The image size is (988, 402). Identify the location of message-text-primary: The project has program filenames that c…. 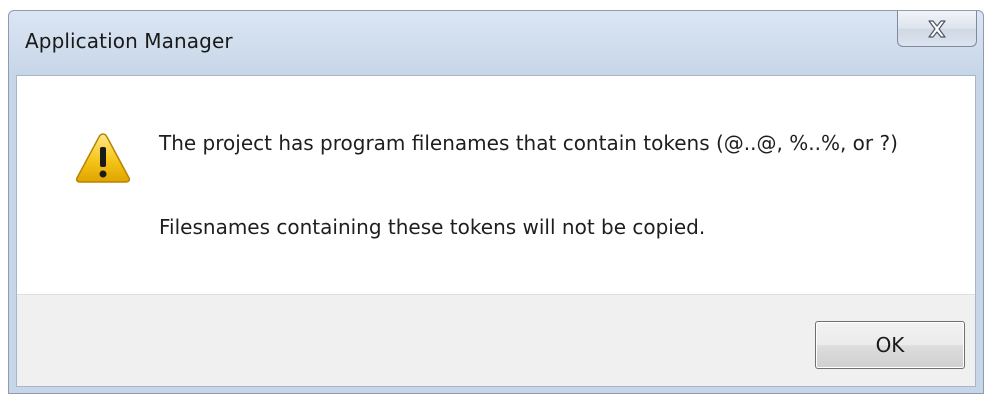
(528, 143).